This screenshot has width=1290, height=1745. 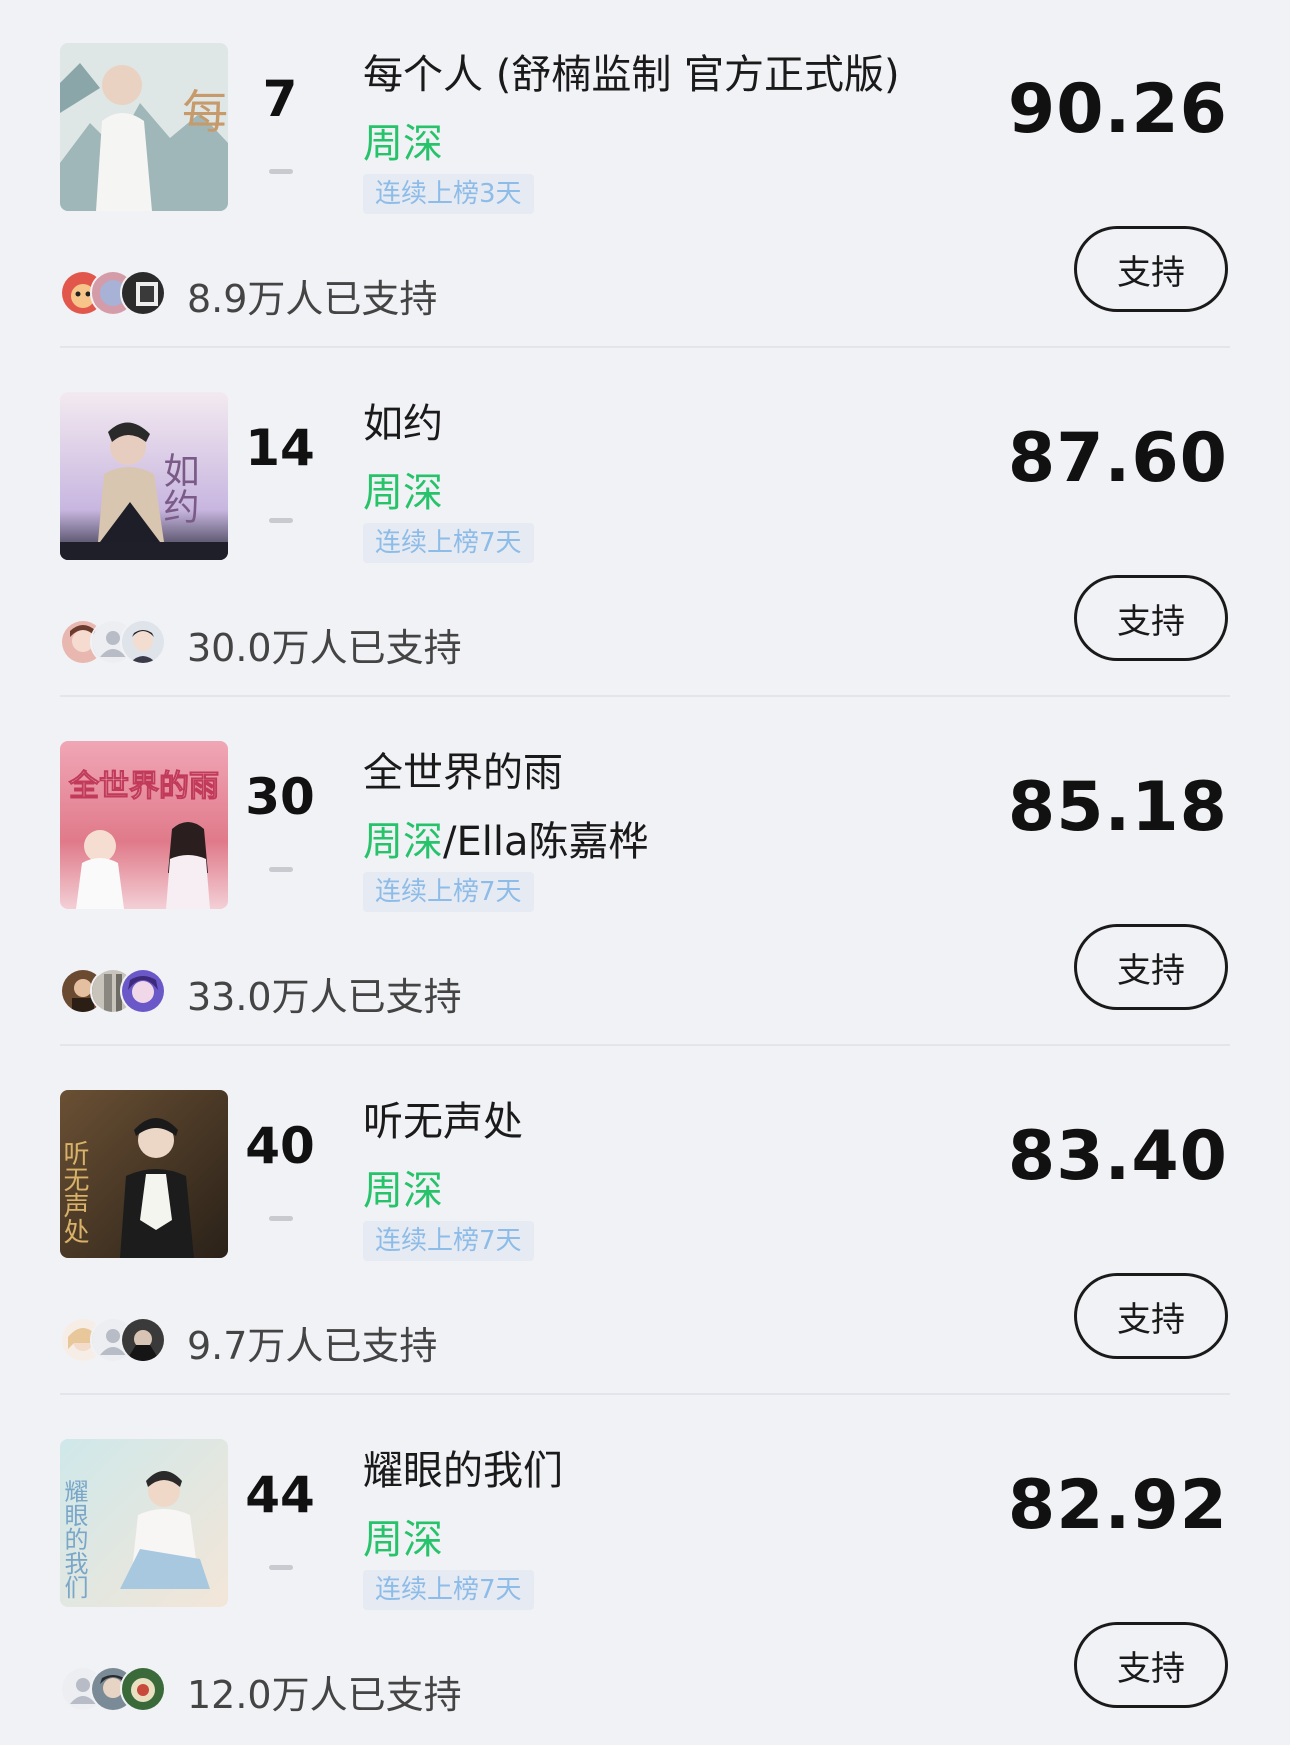 I want to click on song-title: 全世界的雨, so click(x=463, y=769).